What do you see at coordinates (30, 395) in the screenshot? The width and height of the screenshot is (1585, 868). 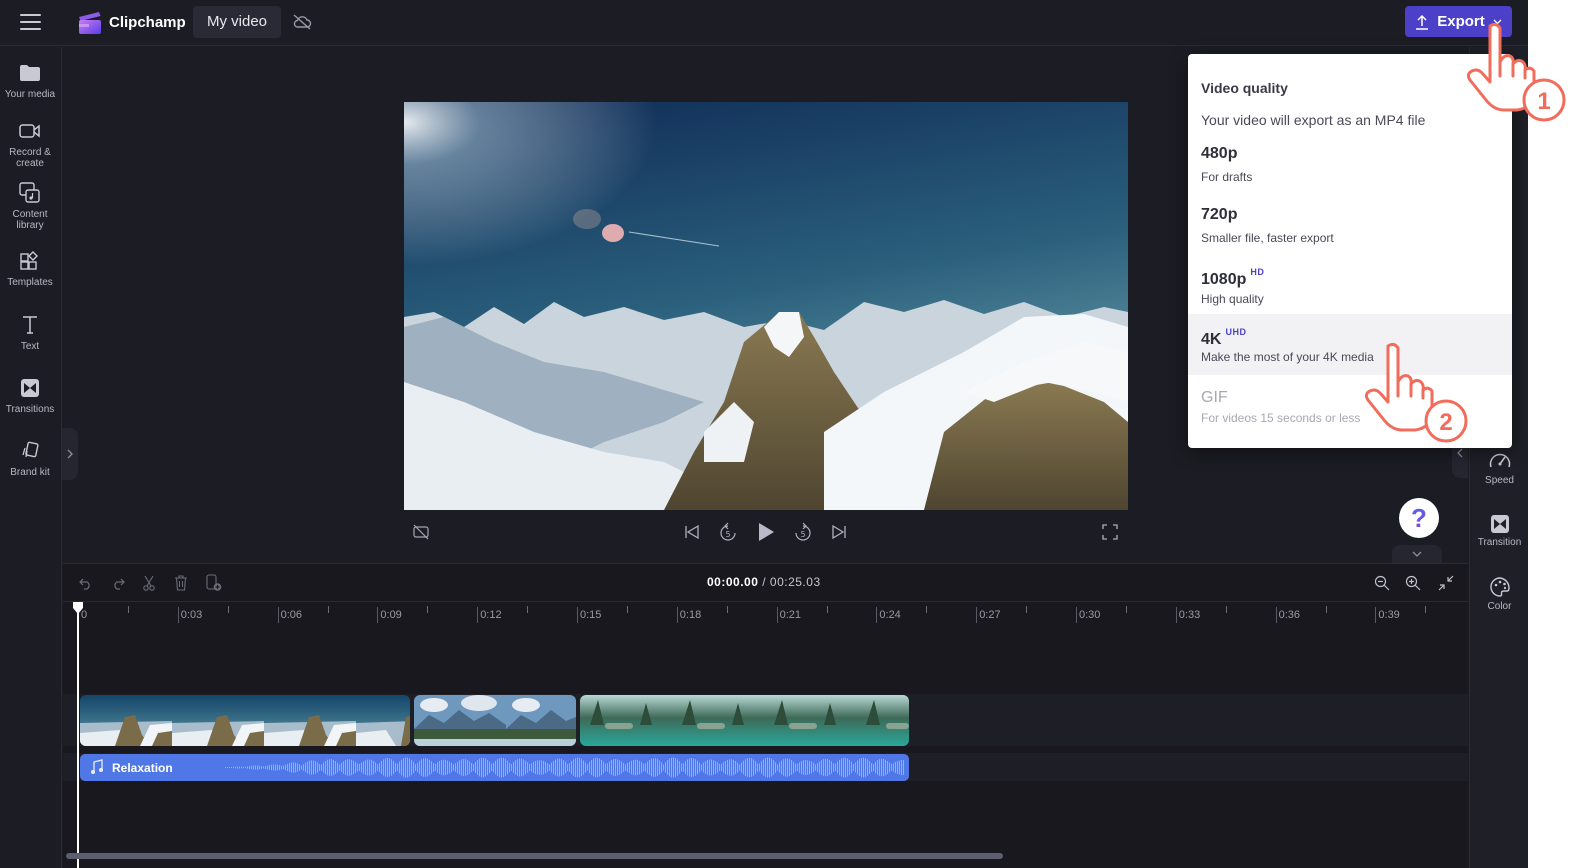 I see `sidebar-item-transitions: Transitions` at bounding box center [30, 395].